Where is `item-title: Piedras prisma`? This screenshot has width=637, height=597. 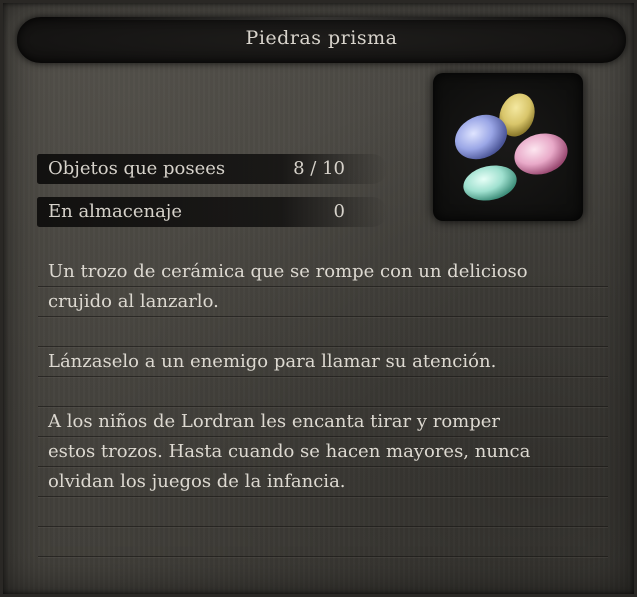 item-title: Piedras prisma is located at coordinates (321, 38).